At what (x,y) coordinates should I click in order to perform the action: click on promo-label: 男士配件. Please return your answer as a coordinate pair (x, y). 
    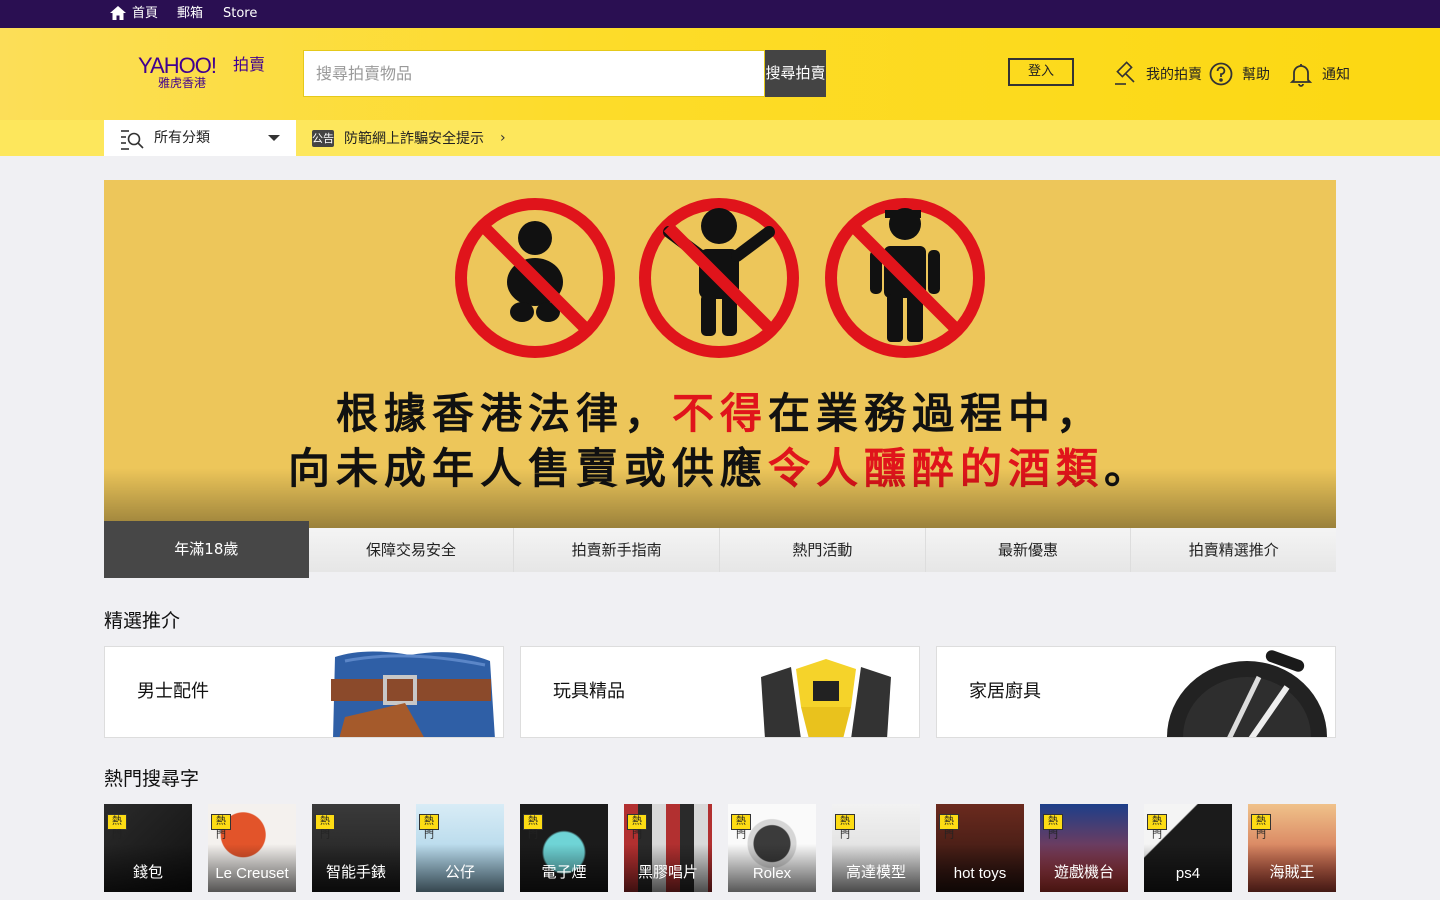
    Looking at the image, I should click on (173, 691).